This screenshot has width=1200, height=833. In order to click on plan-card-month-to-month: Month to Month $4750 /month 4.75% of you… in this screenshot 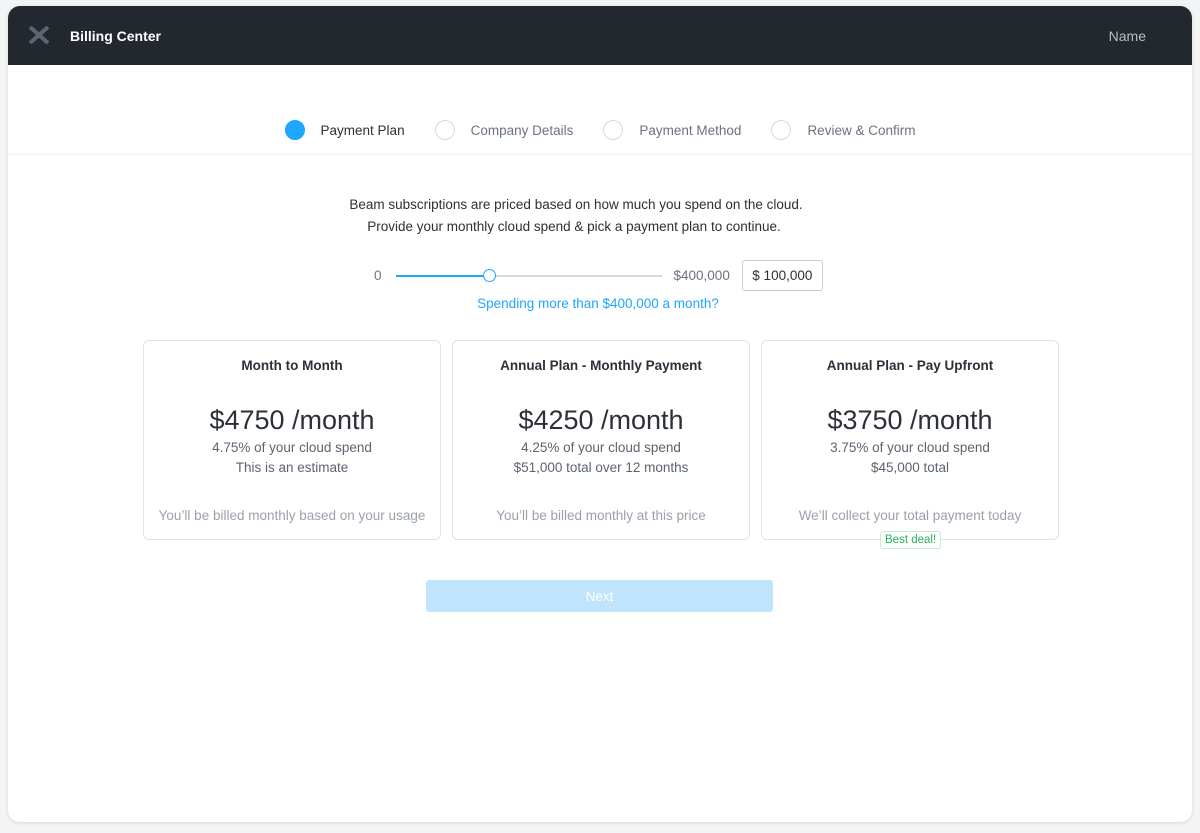, I will do `click(292, 440)`.